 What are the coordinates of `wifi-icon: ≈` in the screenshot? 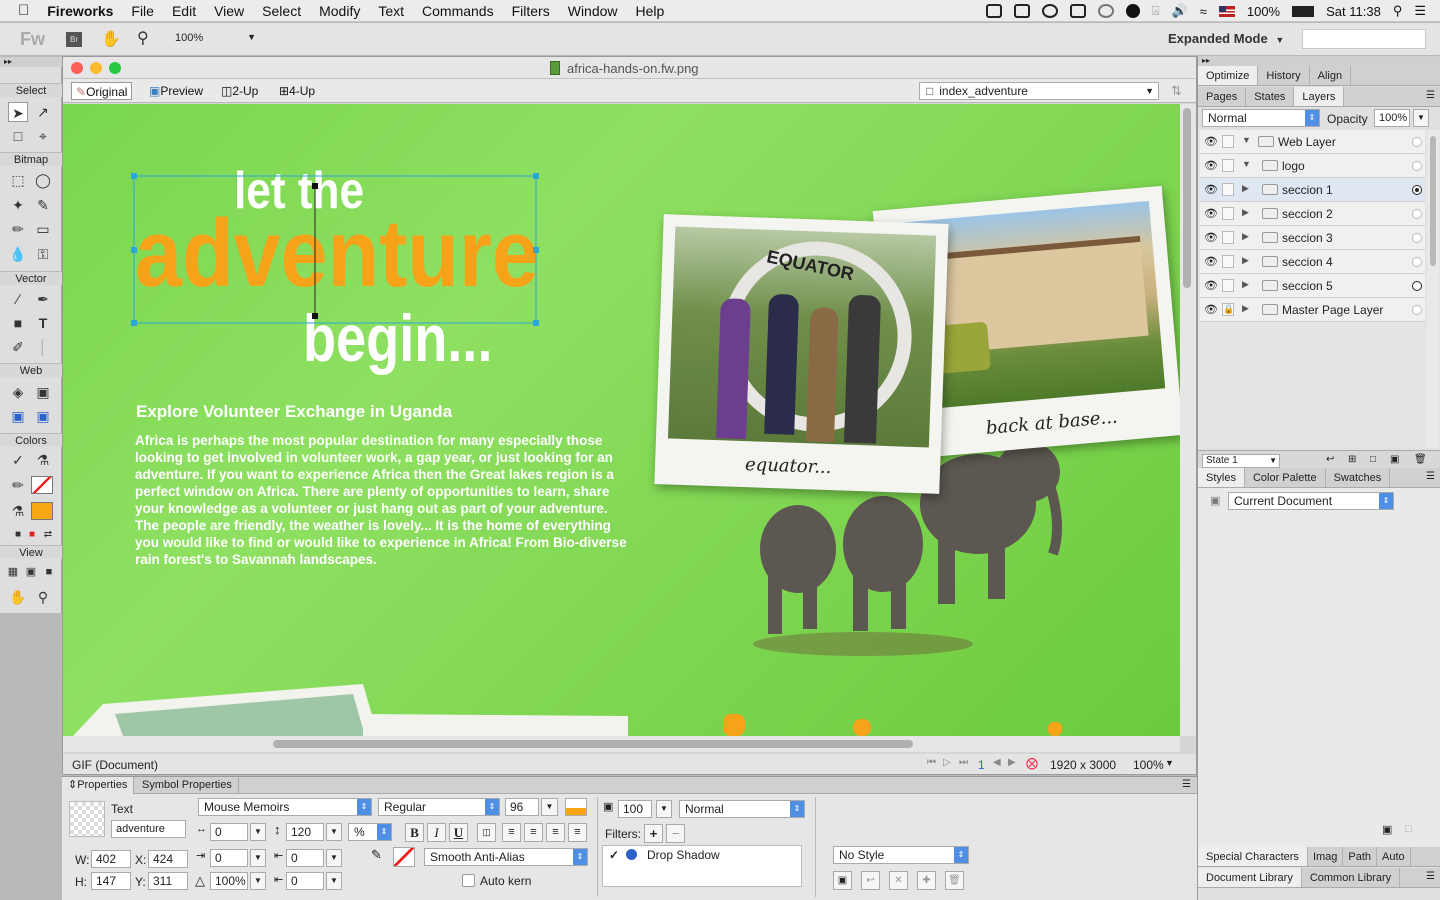 It's located at (1203, 11).